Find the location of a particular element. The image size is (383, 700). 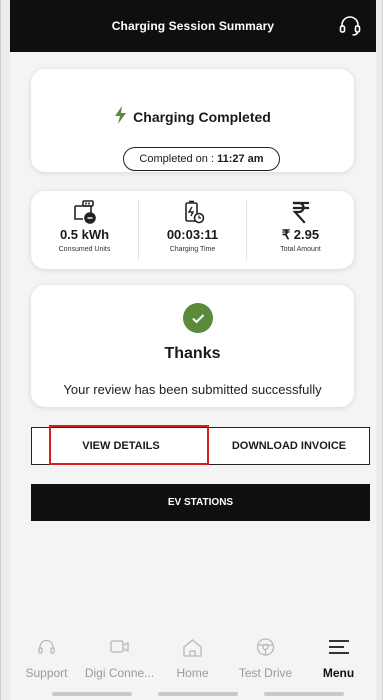

ev-stations-label: EV STATIONS is located at coordinates (200, 502).